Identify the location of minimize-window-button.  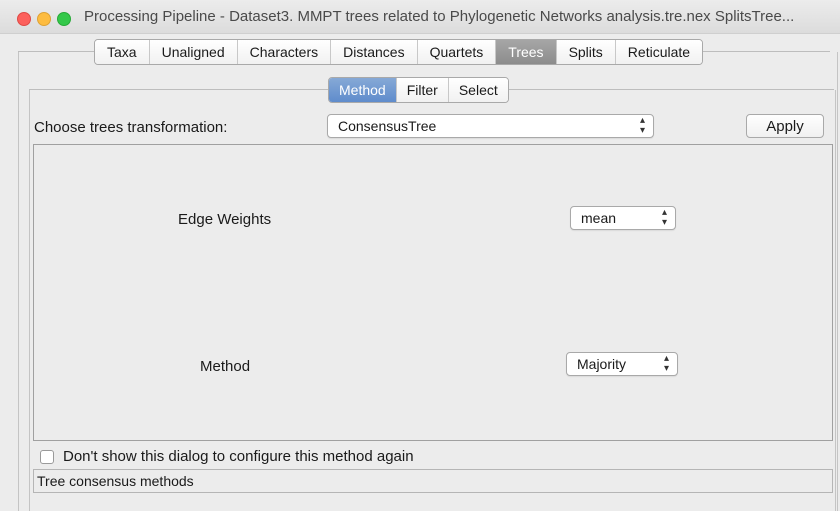
(44, 19).